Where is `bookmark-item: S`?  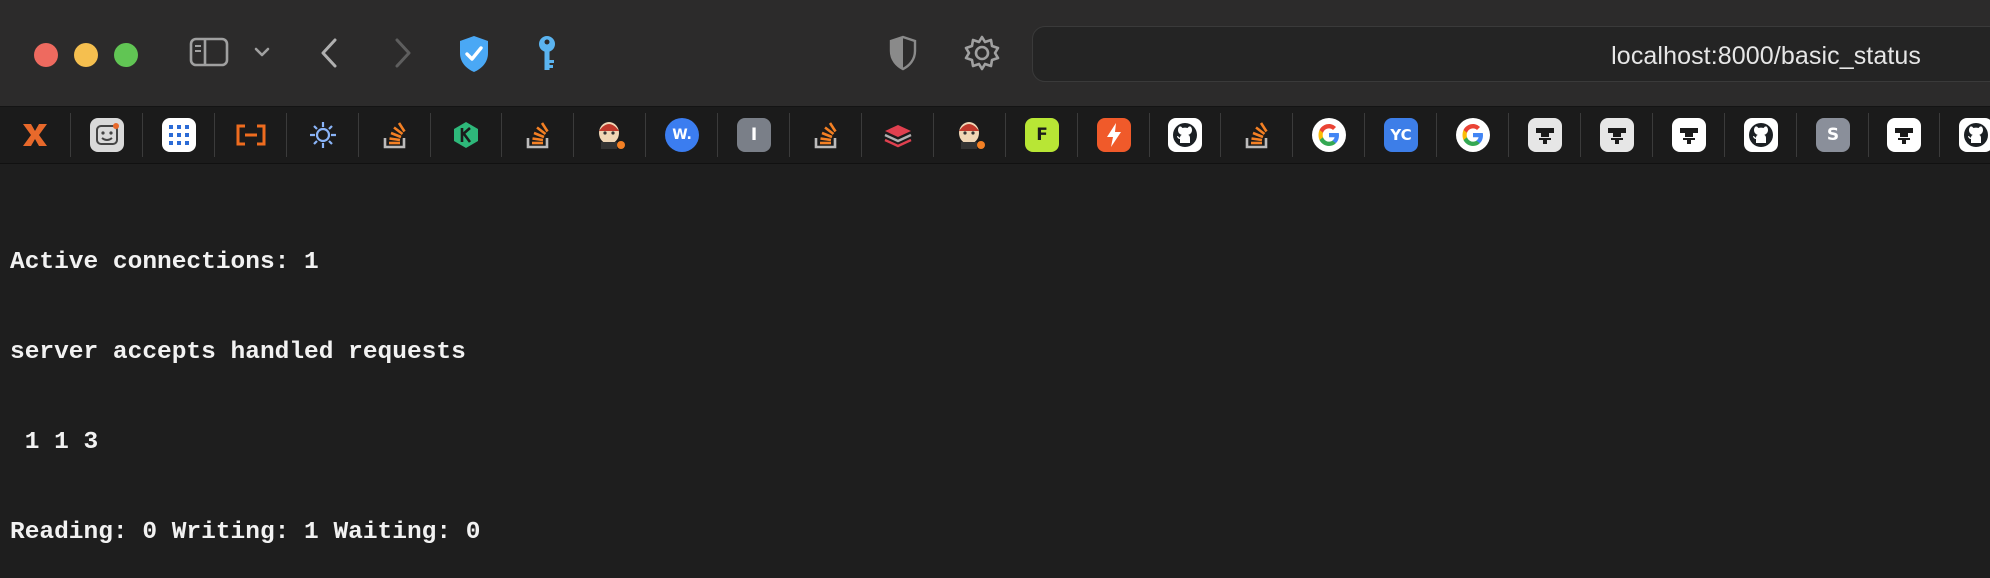 bookmark-item: S is located at coordinates (1833, 135).